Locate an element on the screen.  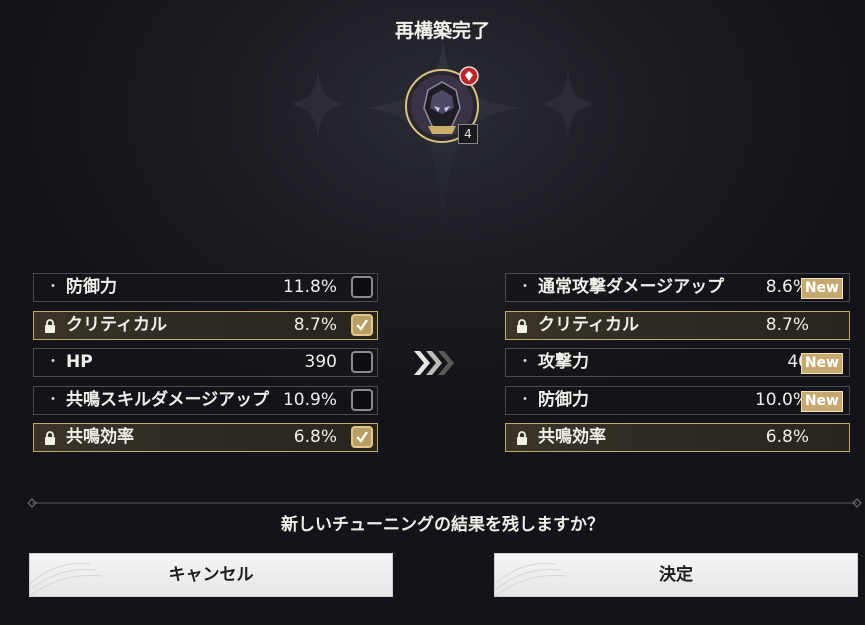
echo-level-badge: 4 is located at coordinates (468, 134).